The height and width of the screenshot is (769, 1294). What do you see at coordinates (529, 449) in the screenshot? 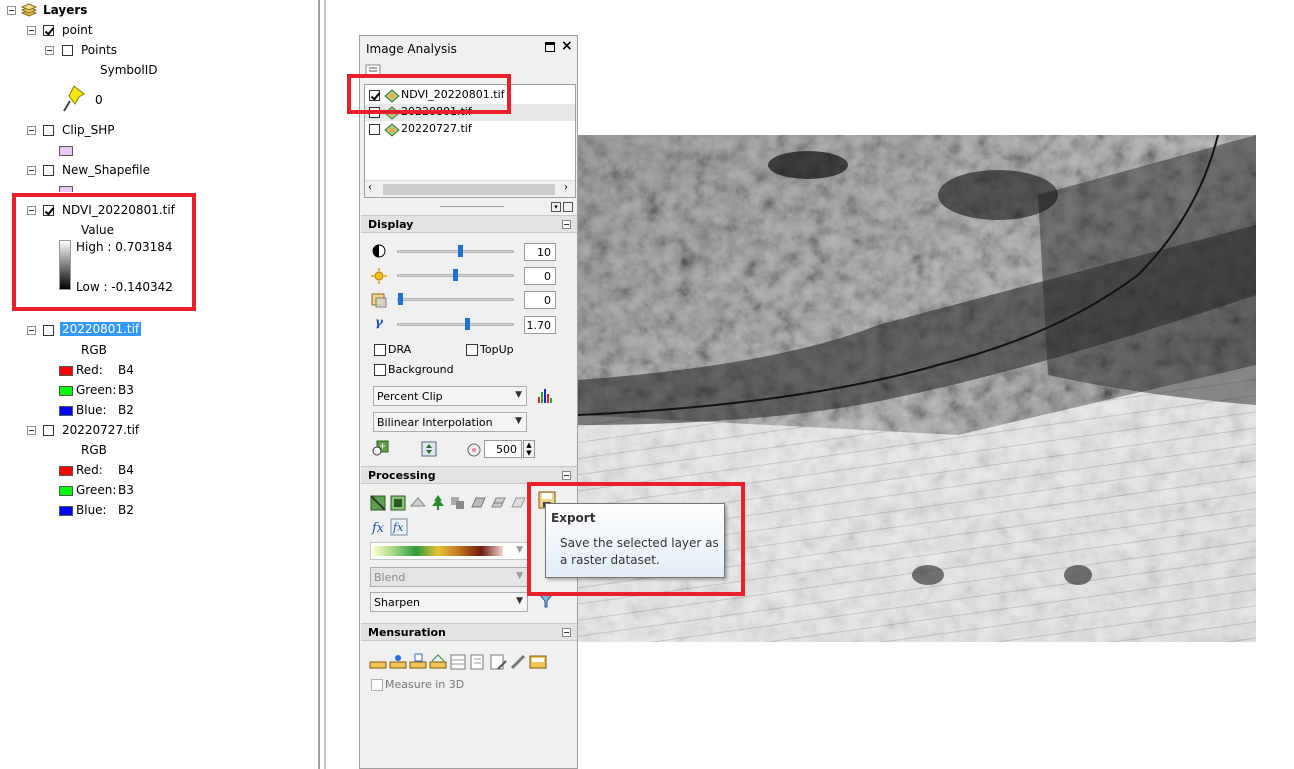
I see `zoom-spinner: ▲ ▼` at bounding box center [529, 449].